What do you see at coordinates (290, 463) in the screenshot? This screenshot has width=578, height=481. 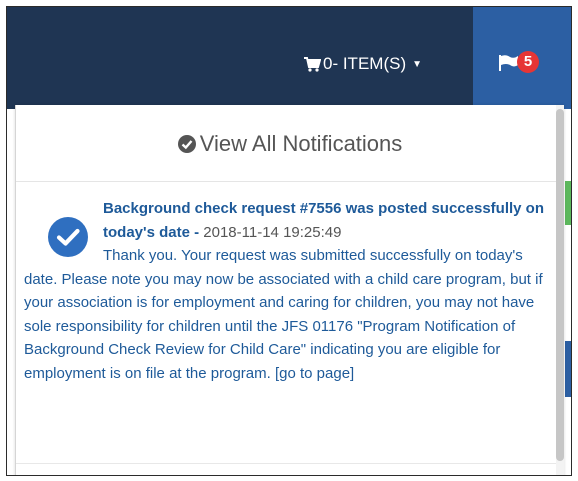 I see `item-divider` at bounding box center [290, 463].